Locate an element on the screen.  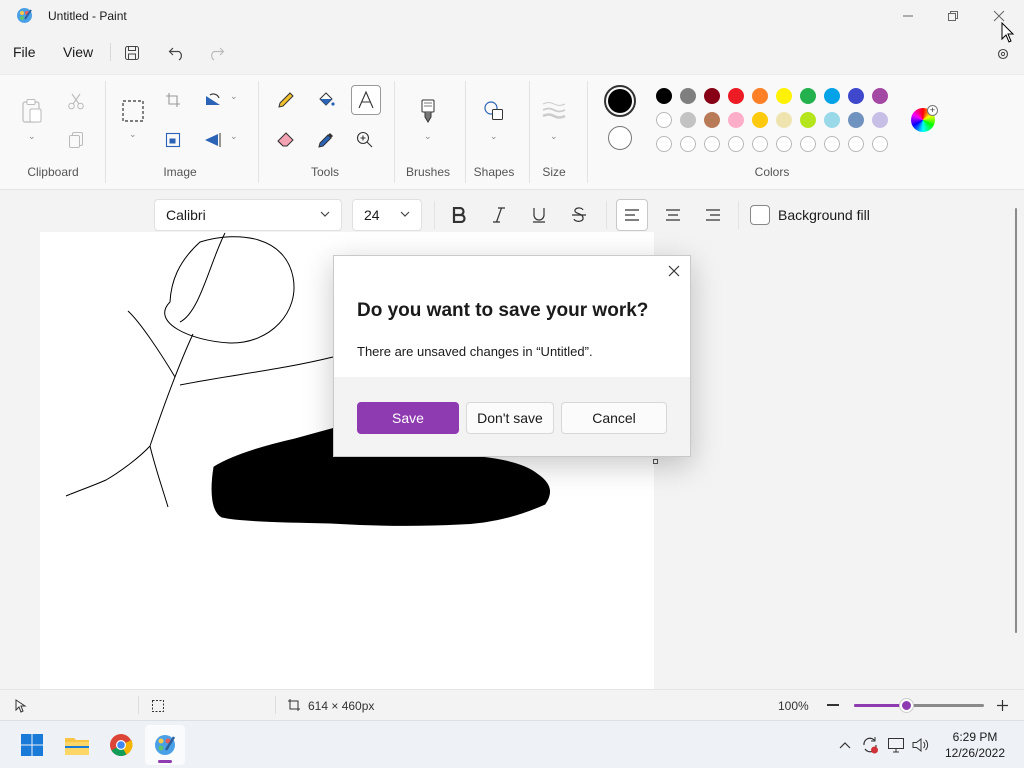
flip-button is located at coordinates (213, 140).